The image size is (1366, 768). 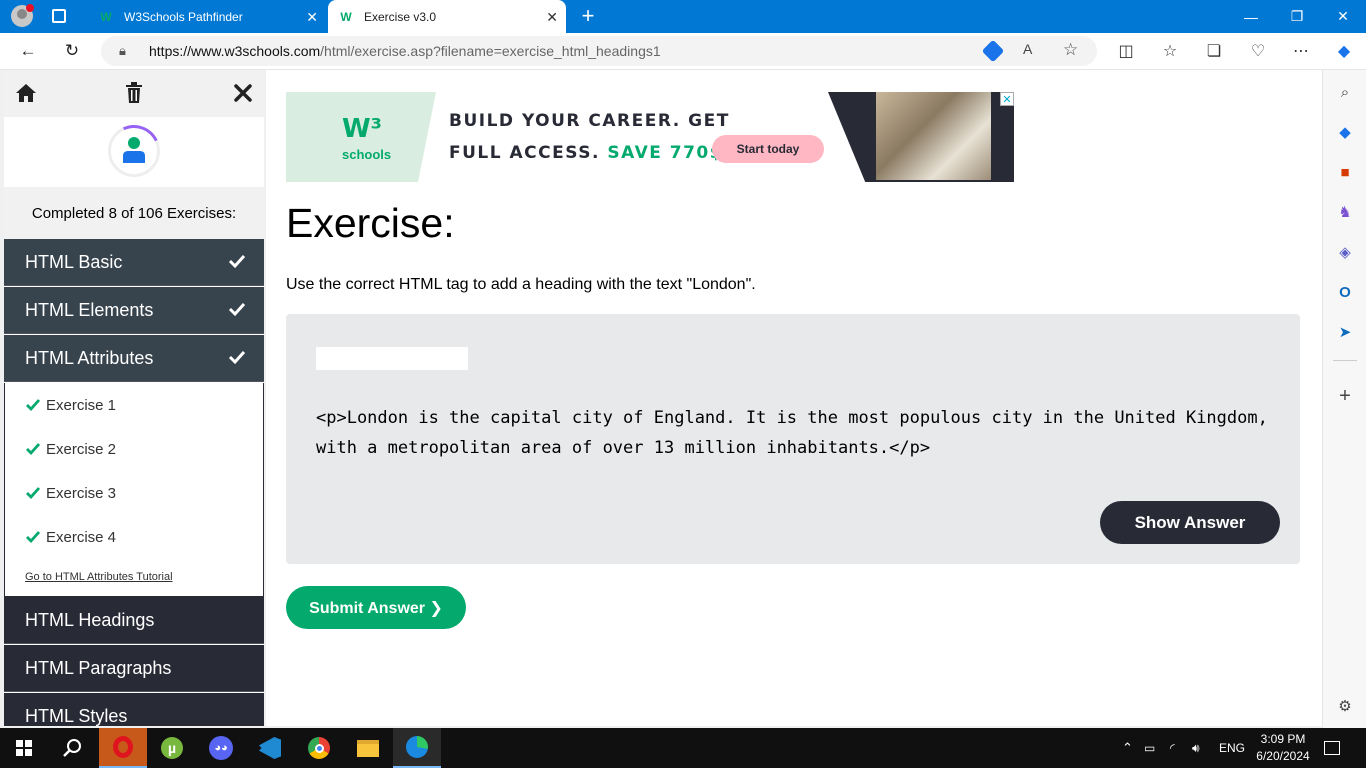 I want to click on pathfinder-toolbar, so click(x=134, y=93).